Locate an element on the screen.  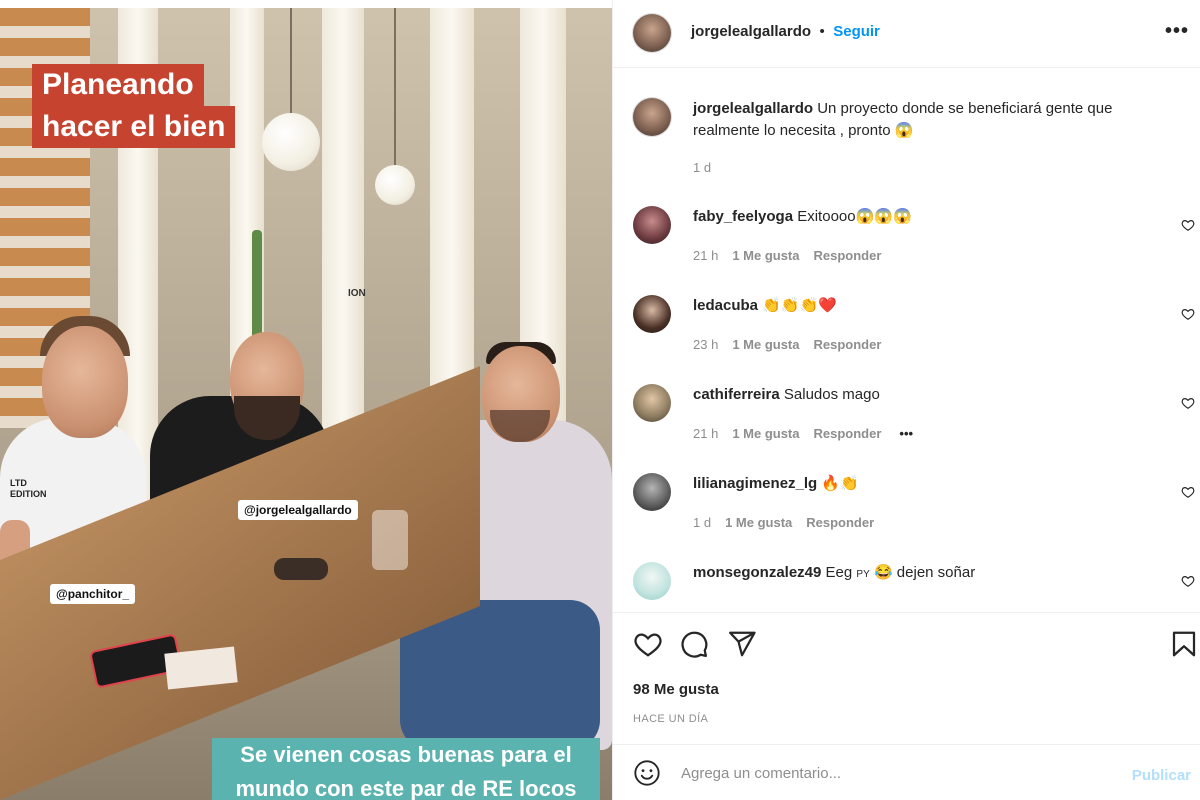
headline-line-2: hacer el bien is located at coordinates (134, 127).